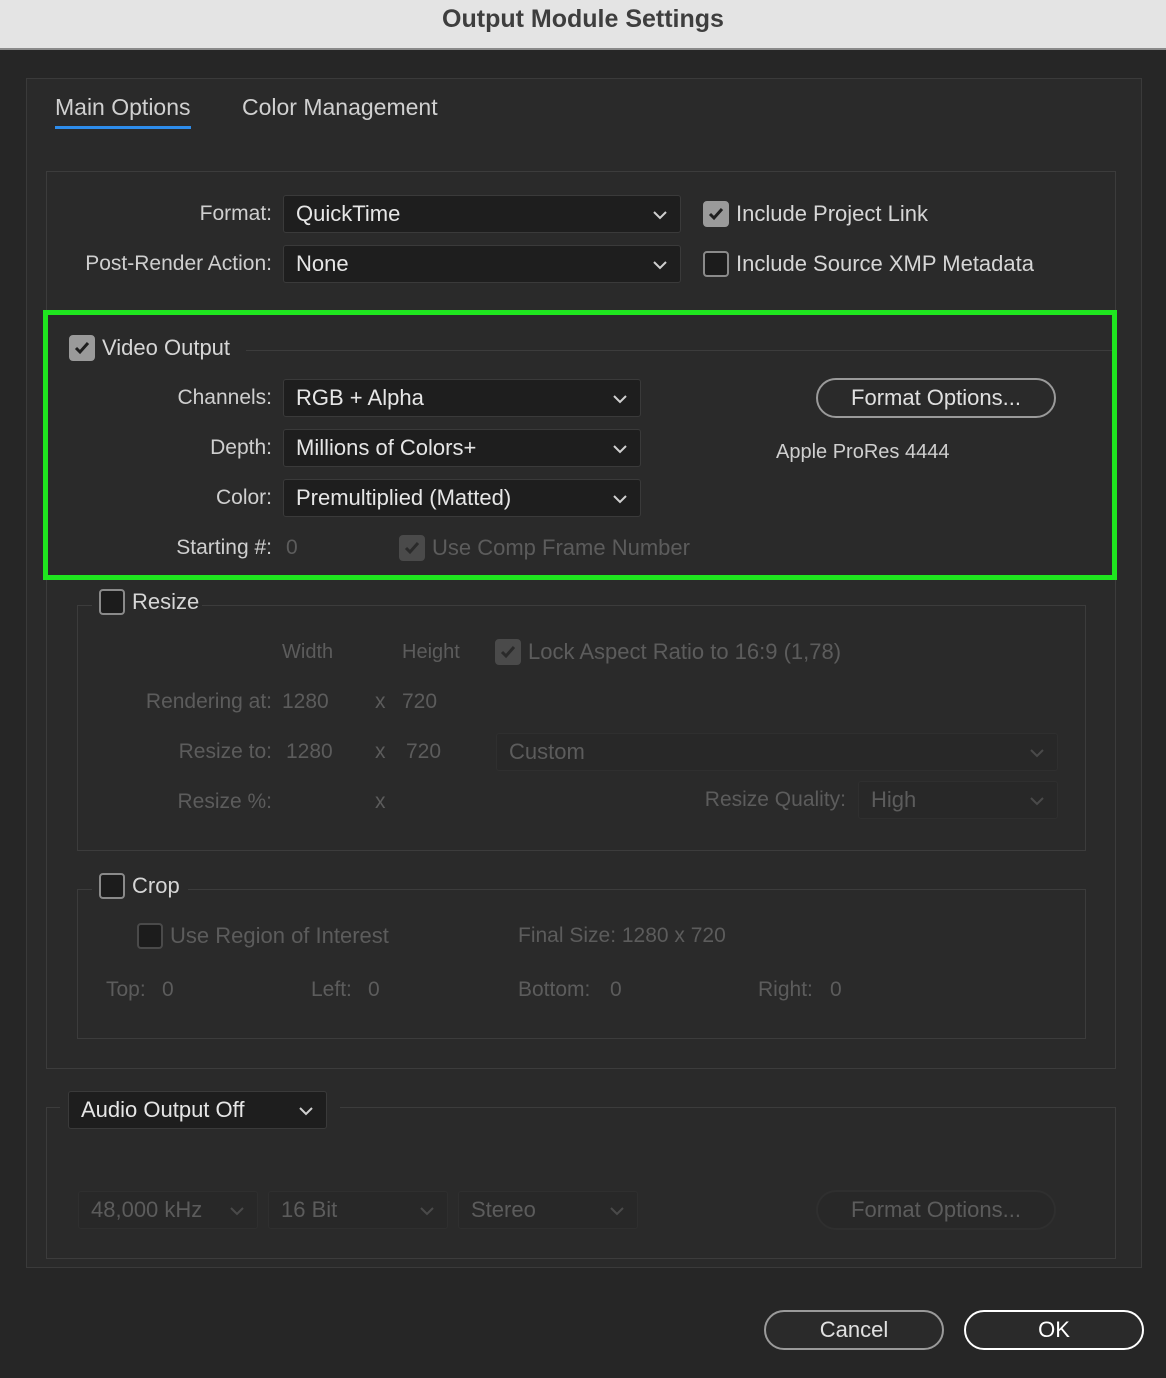 The width and height of the screenshot is (1166, 1378). I want to click on resize-checkbox, so click(112, 602).